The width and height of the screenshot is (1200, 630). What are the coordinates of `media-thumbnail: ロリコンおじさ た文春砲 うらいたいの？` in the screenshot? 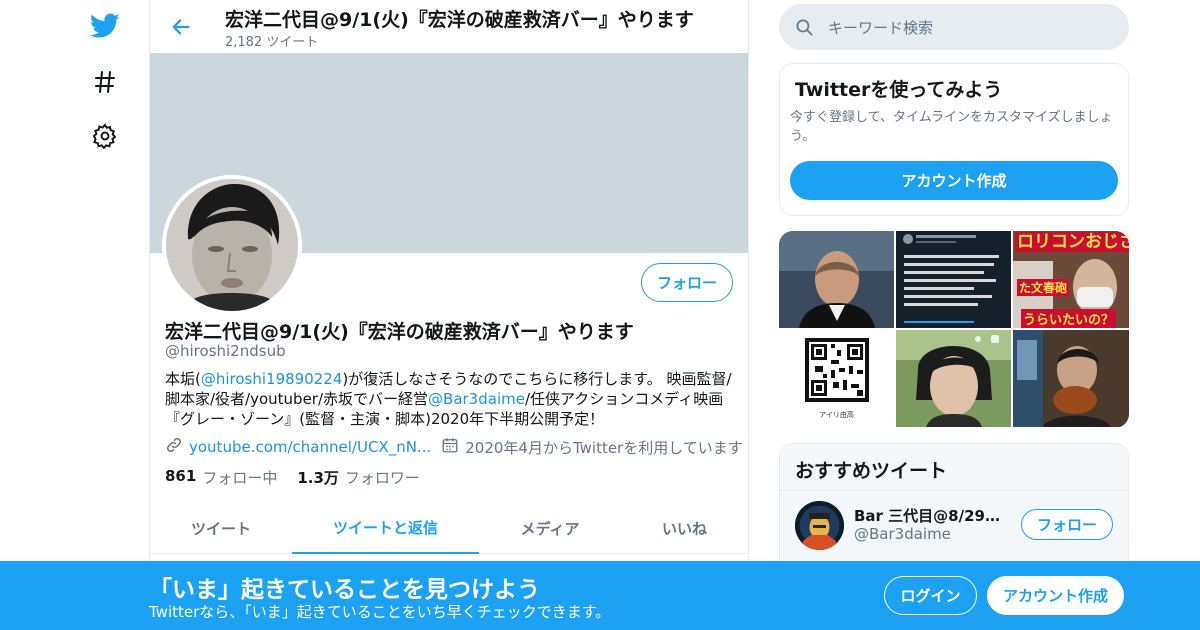 It's located at (1071, 279).